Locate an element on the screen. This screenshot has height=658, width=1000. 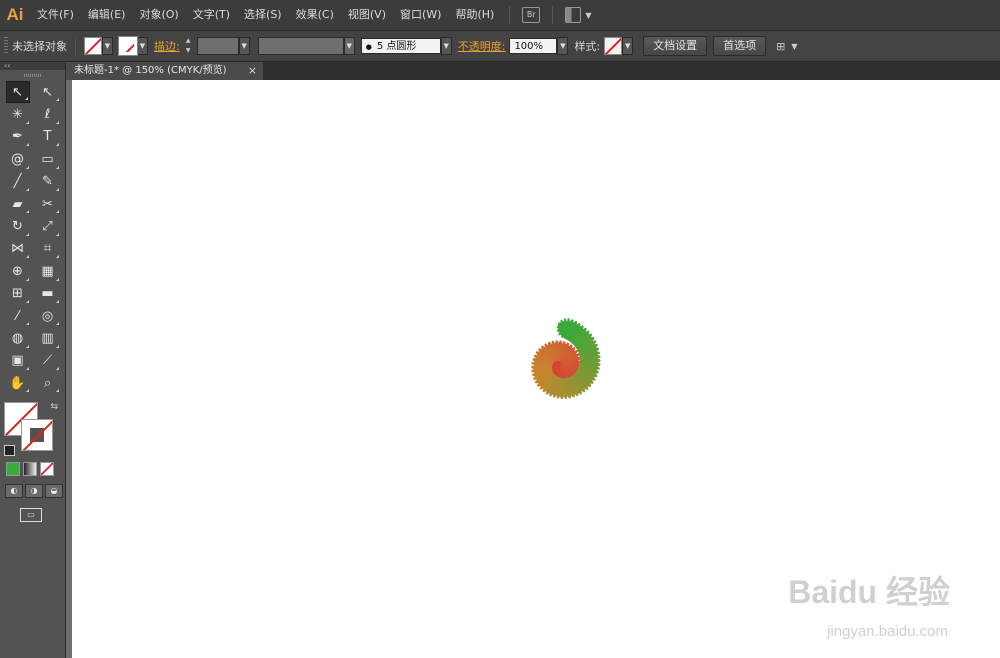
divider is located at coordinates (75, 46).